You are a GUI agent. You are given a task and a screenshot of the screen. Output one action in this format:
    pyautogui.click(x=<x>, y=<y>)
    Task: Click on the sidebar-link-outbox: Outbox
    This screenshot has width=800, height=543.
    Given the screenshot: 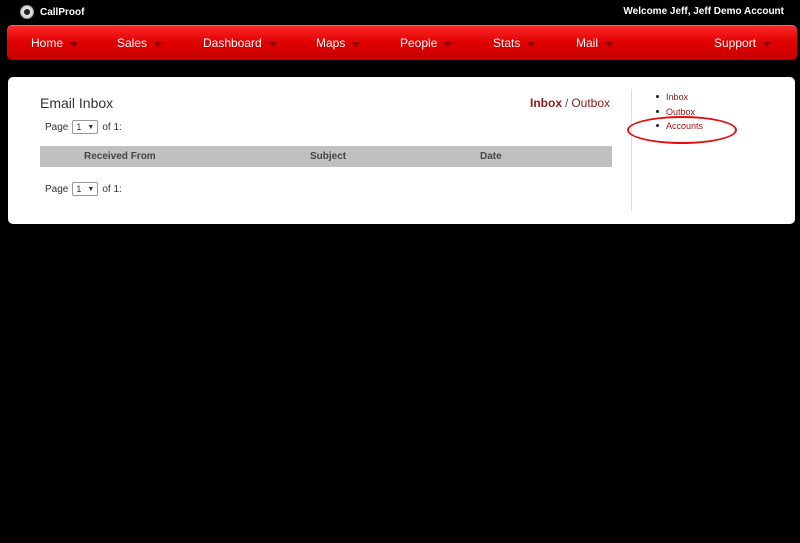 What is the action you would take?
    pyautogui.click(x=680, y=112)
    